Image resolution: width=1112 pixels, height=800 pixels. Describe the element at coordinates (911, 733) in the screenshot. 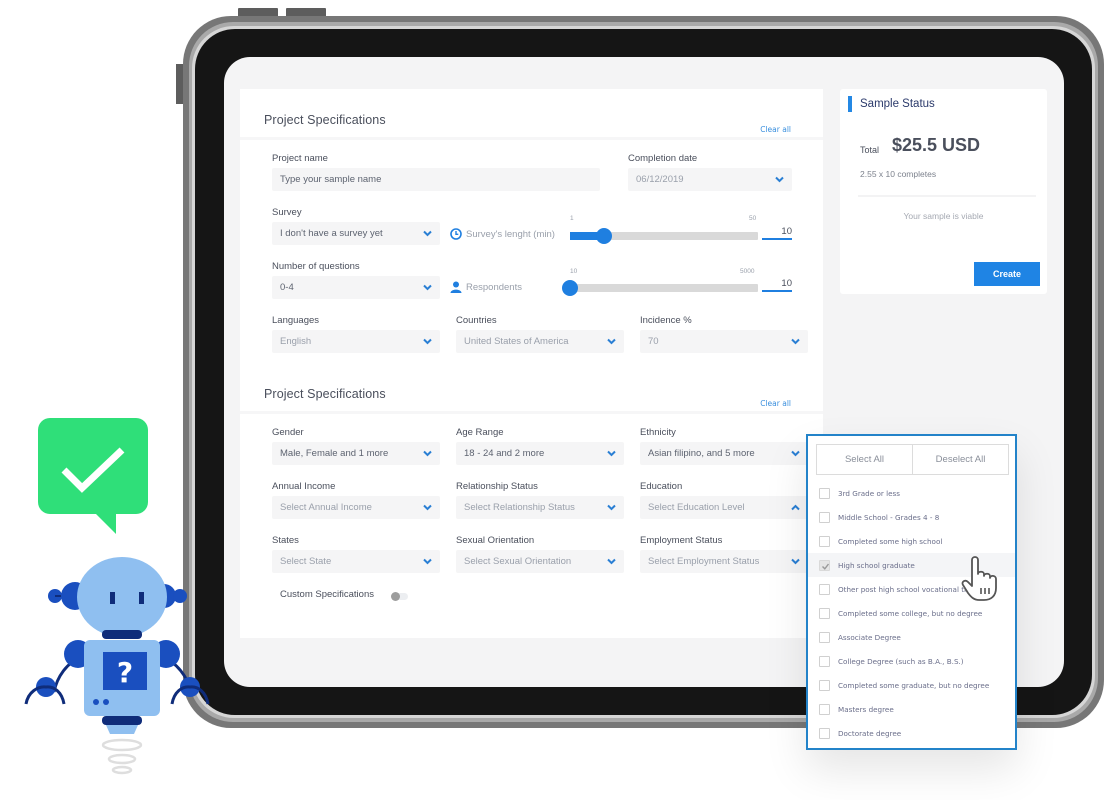

I see `education-option: Doctorate degree` at that location.